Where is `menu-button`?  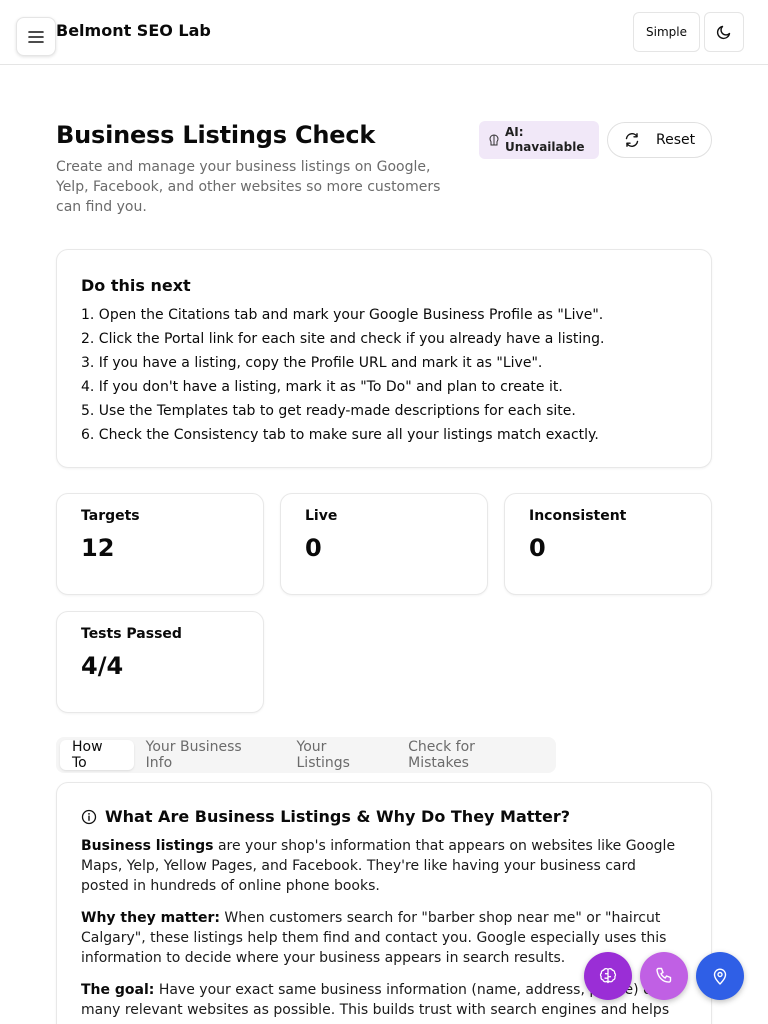 menu-button is located at coordinates (36, 36).